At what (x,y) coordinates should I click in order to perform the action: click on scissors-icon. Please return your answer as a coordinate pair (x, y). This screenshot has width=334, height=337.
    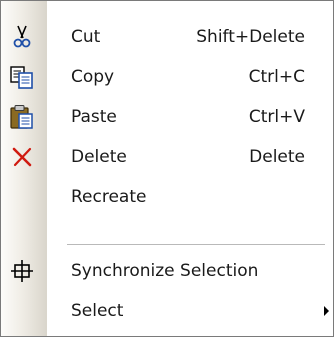
    Looking at the image, I should click on (22, 37).